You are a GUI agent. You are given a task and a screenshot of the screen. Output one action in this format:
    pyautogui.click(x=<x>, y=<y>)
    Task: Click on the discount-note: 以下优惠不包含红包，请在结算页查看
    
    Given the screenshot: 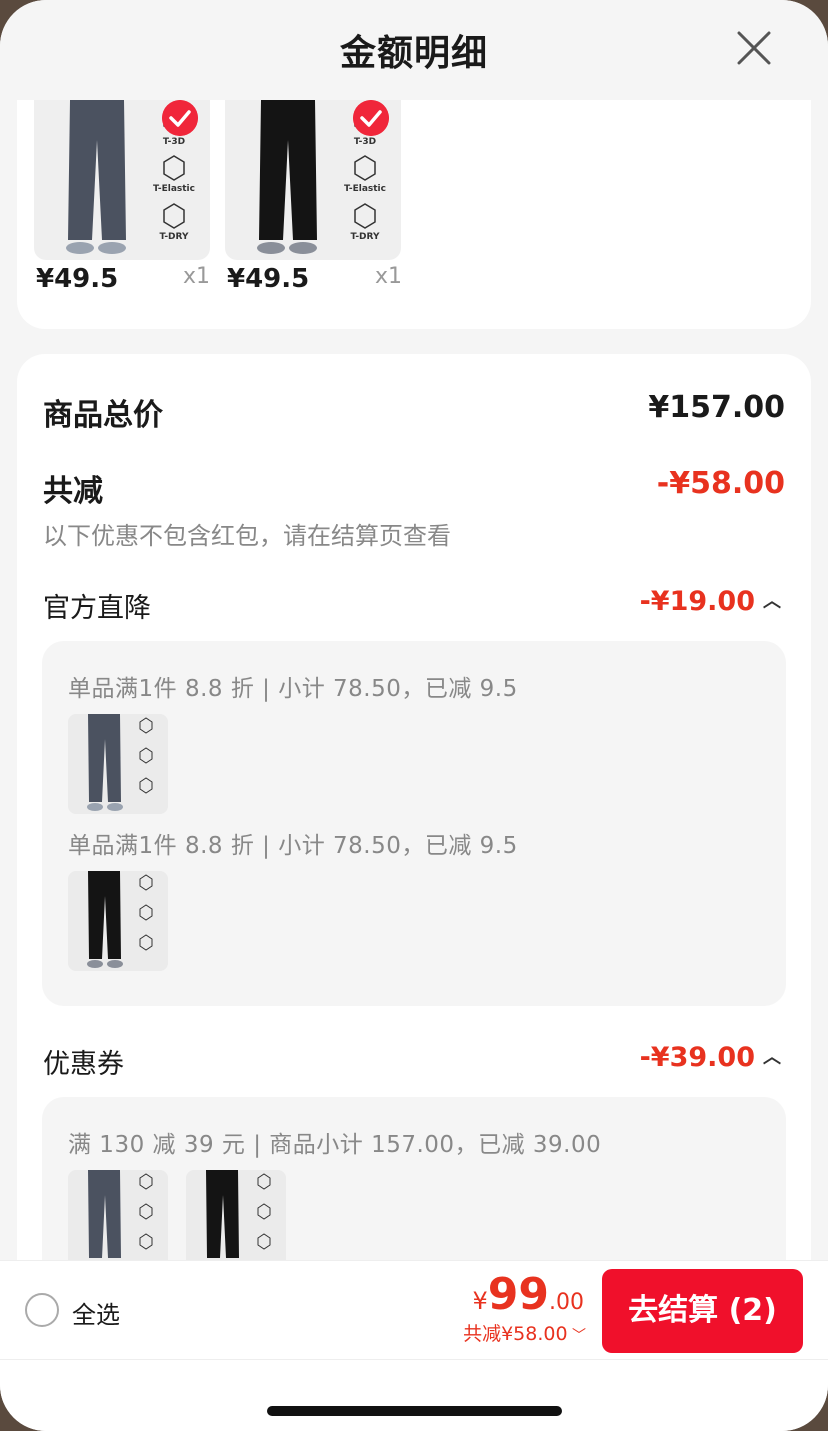 What is the action you would take?
    pyautogui.click(x=247, y=536)
    